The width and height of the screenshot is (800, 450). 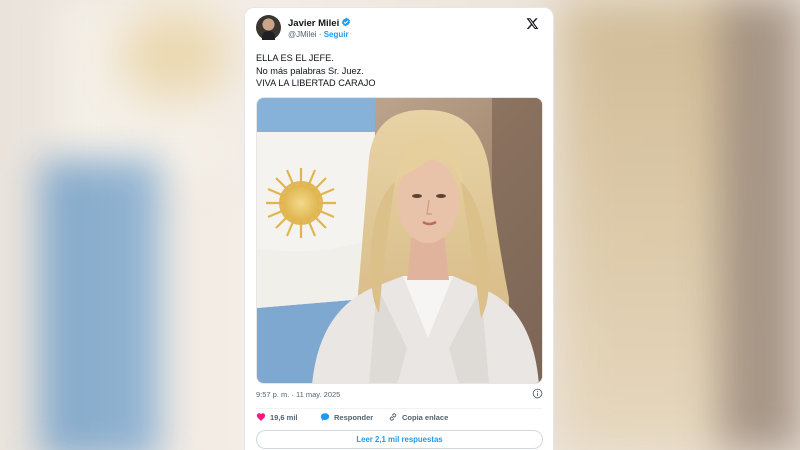 I want to click on info-icon, so click(x=537, y=393).